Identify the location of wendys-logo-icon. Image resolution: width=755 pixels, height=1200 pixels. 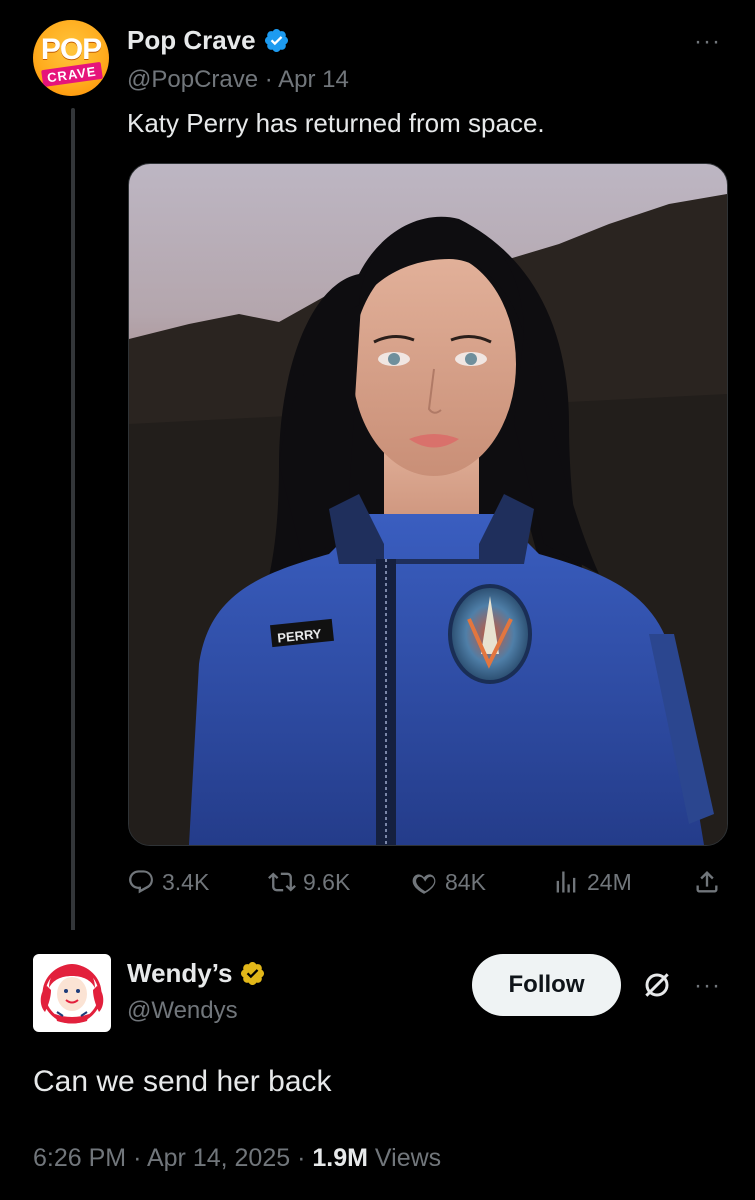
(72, 994).